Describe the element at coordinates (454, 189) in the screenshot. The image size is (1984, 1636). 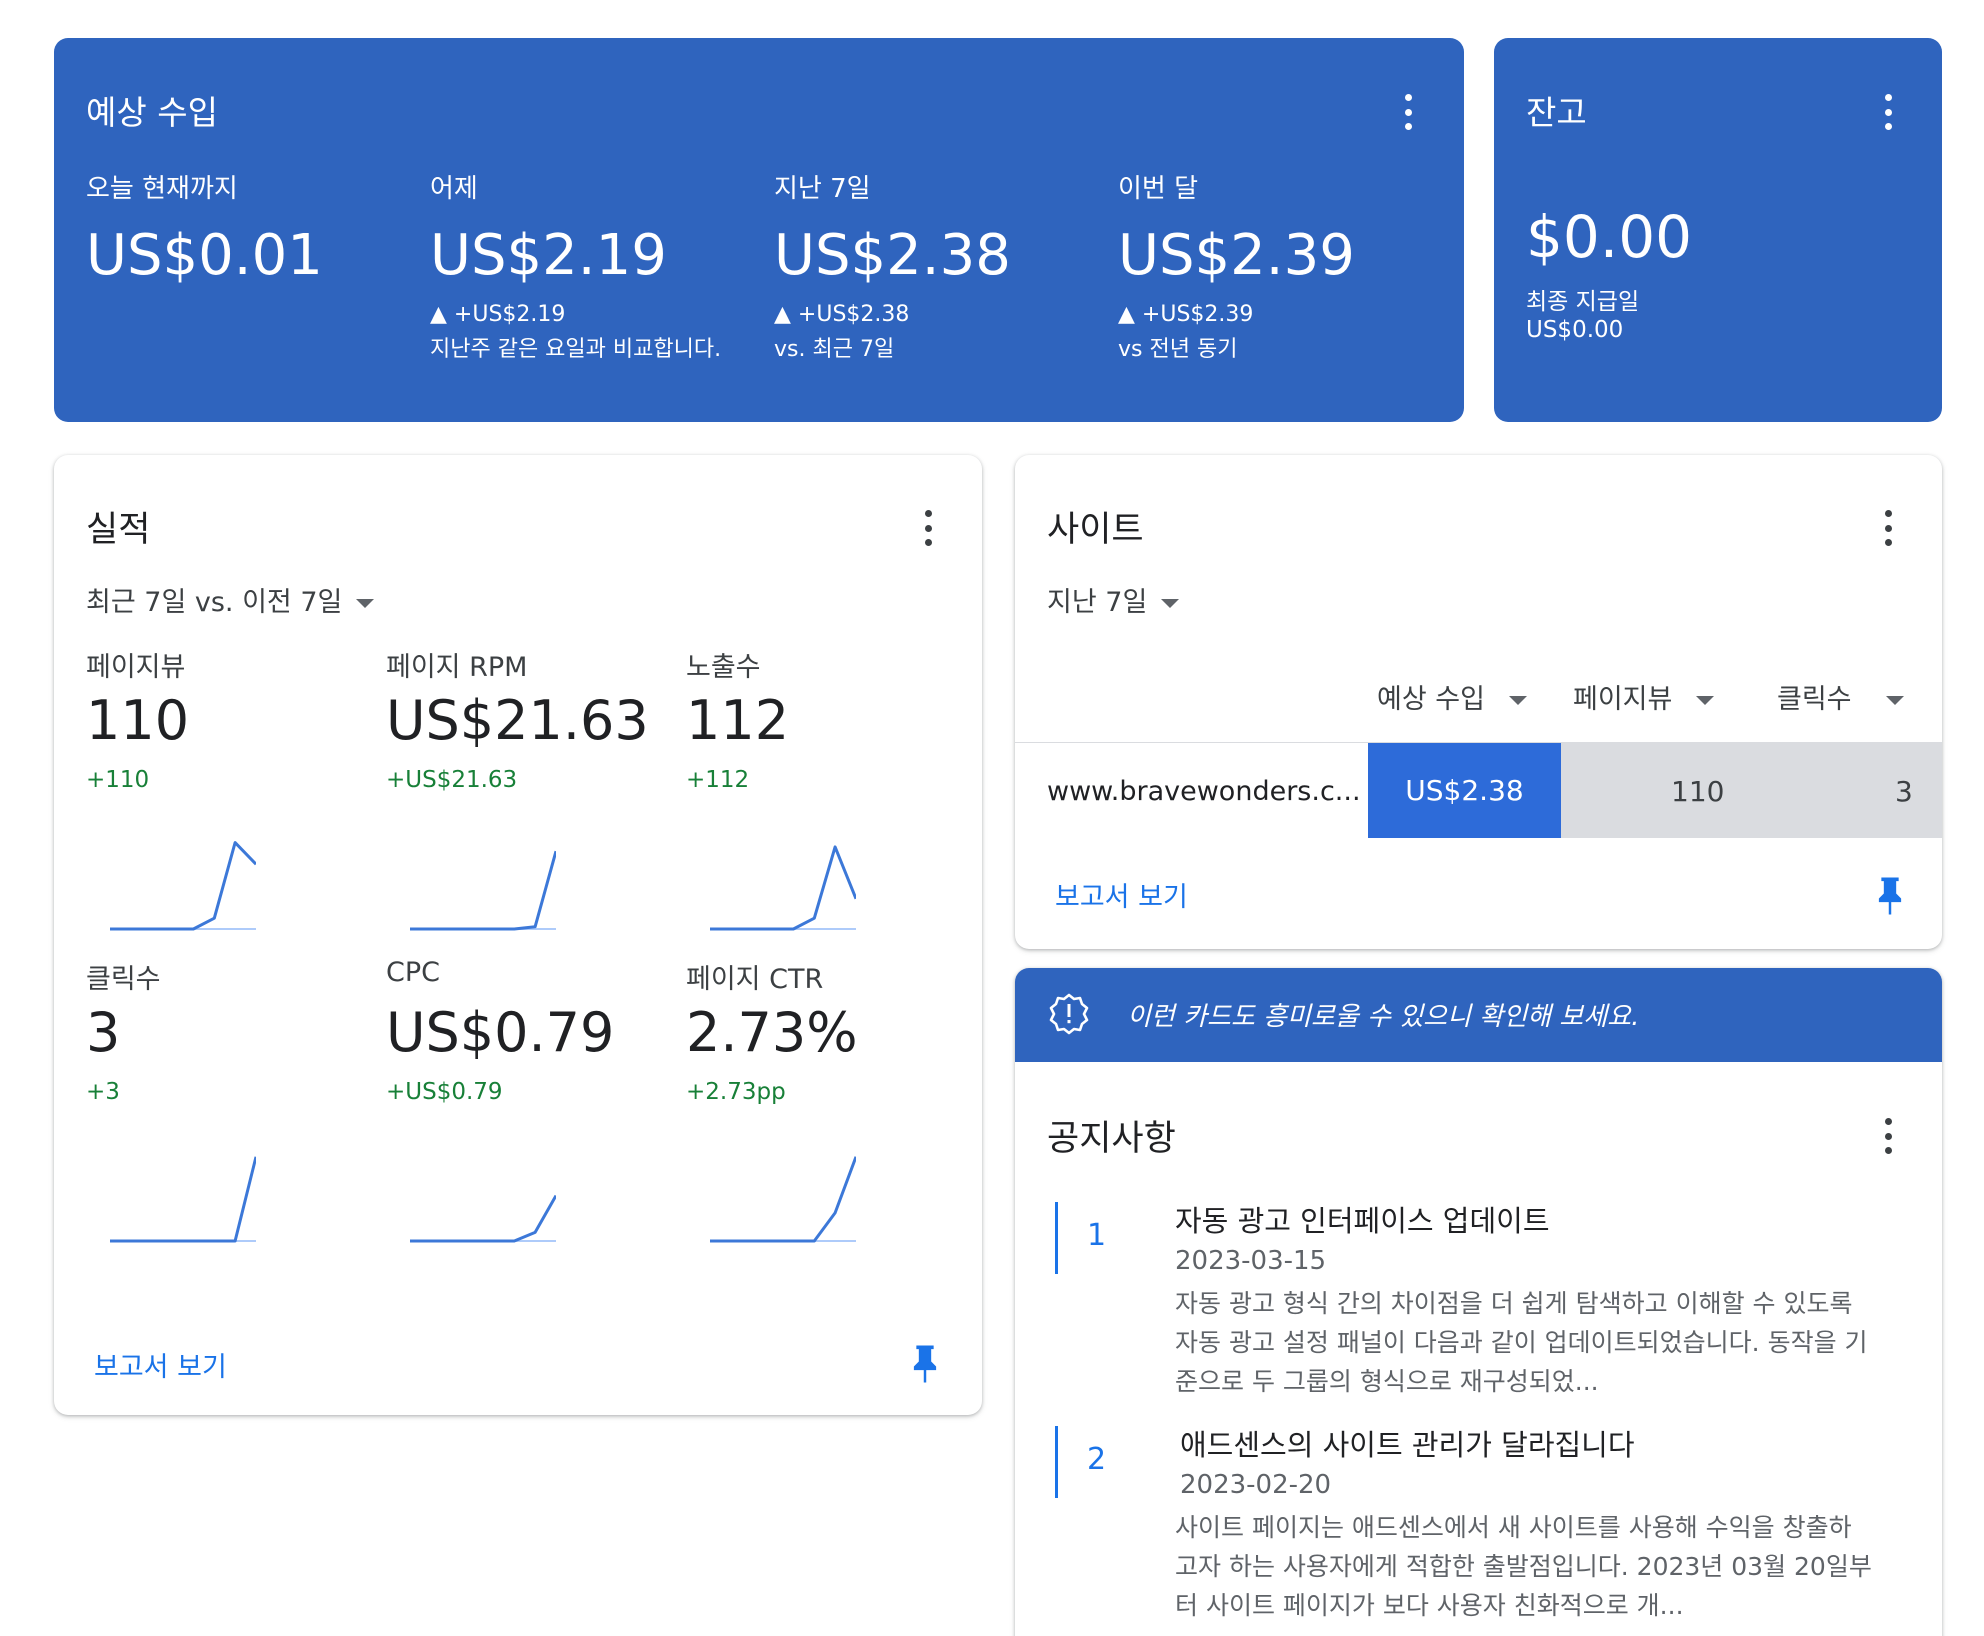
I see `earnings-yesterday-label: 어제` at that location.